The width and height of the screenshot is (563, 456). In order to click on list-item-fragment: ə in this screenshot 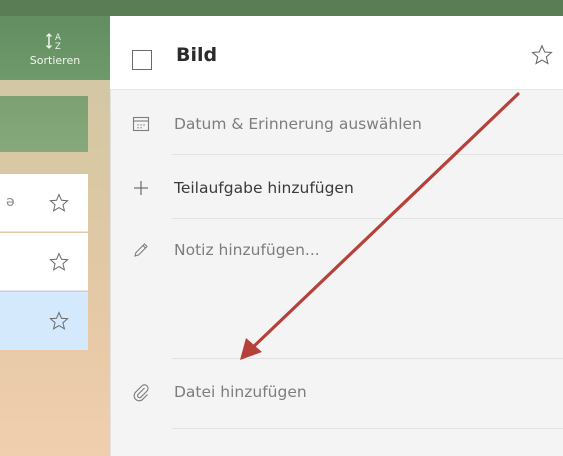, I will do `click(10, 202)`.